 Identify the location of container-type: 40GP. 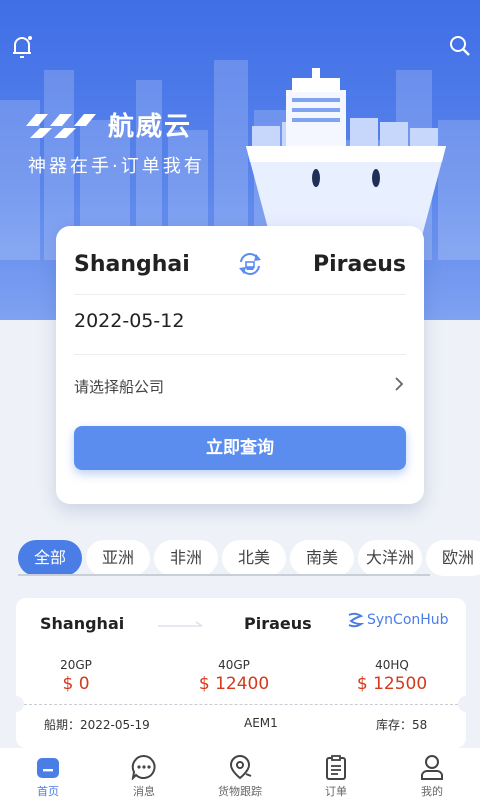
(234, 665).